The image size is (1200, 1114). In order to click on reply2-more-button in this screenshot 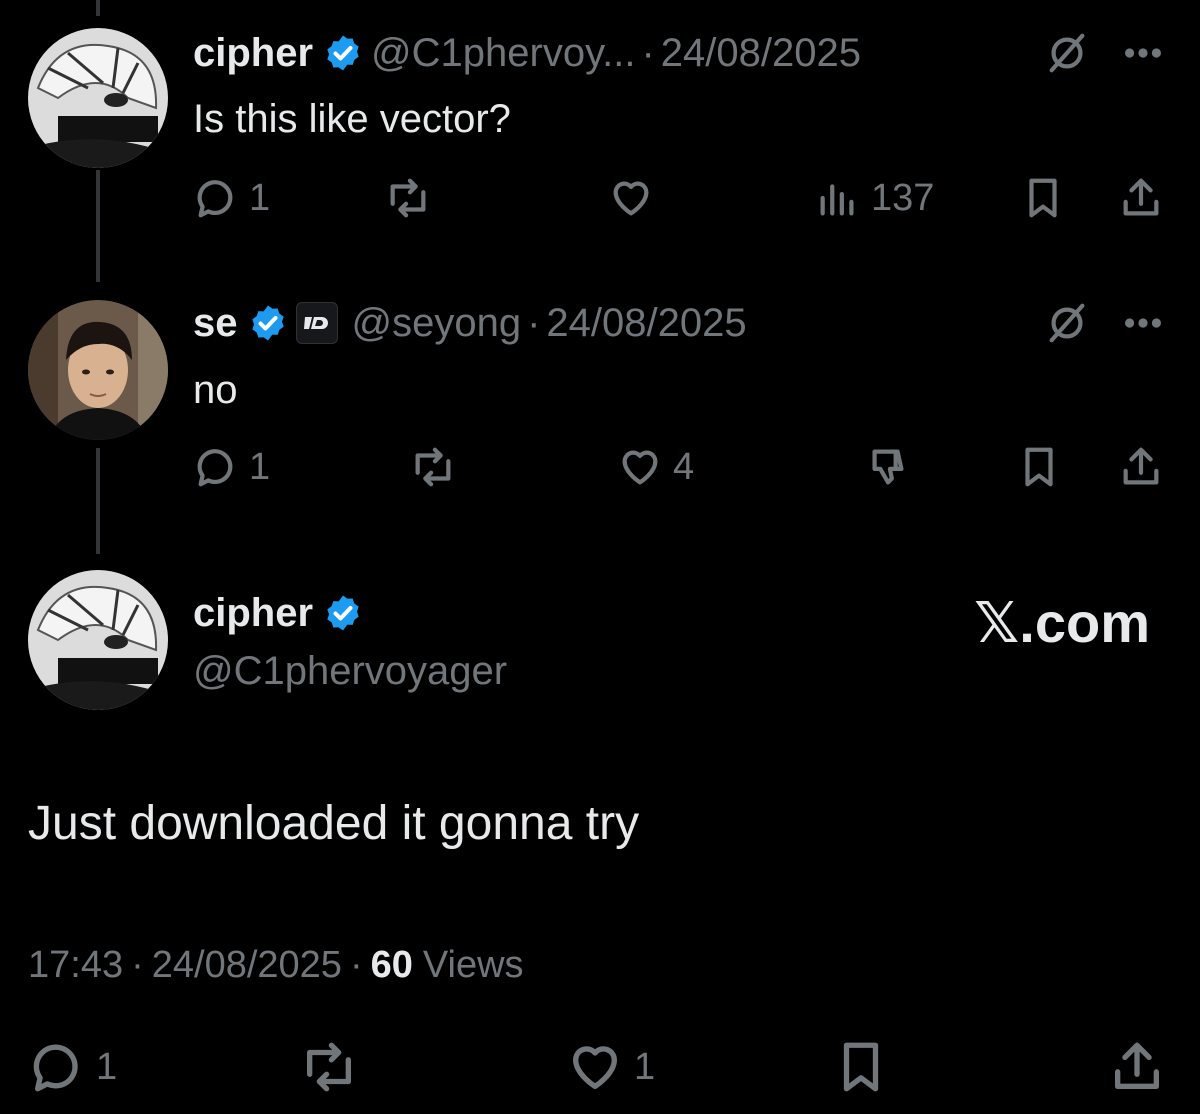, I will do `click(1143, 325)`.